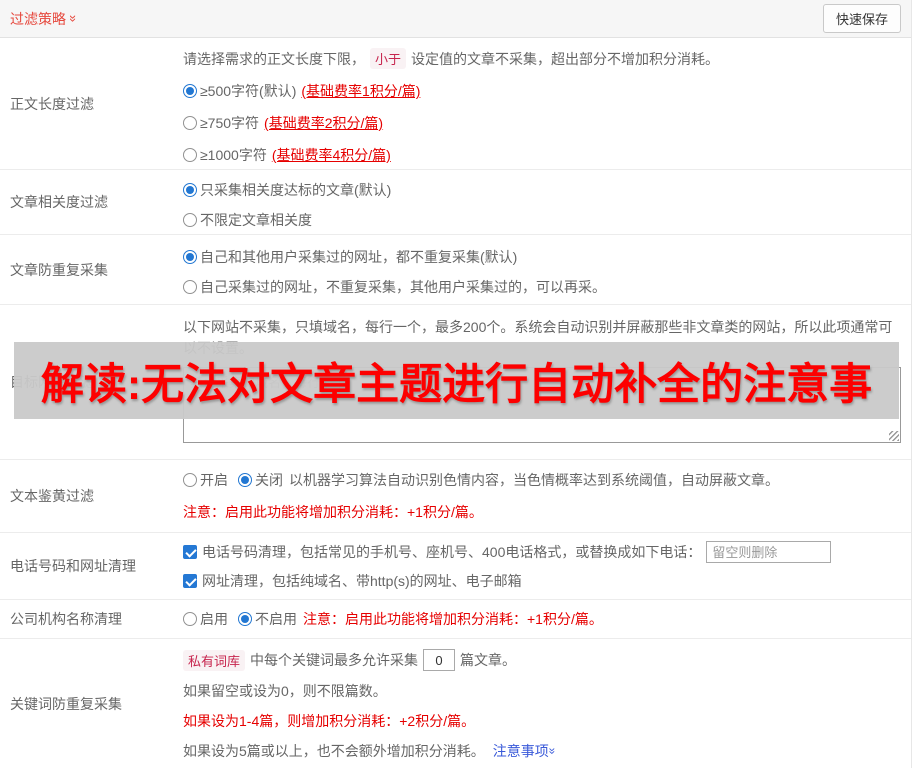 The height and width of the screenshot is (768, 912). I want to click on row-label-company-clean: 公司机构名称清理, so click(66, 619).